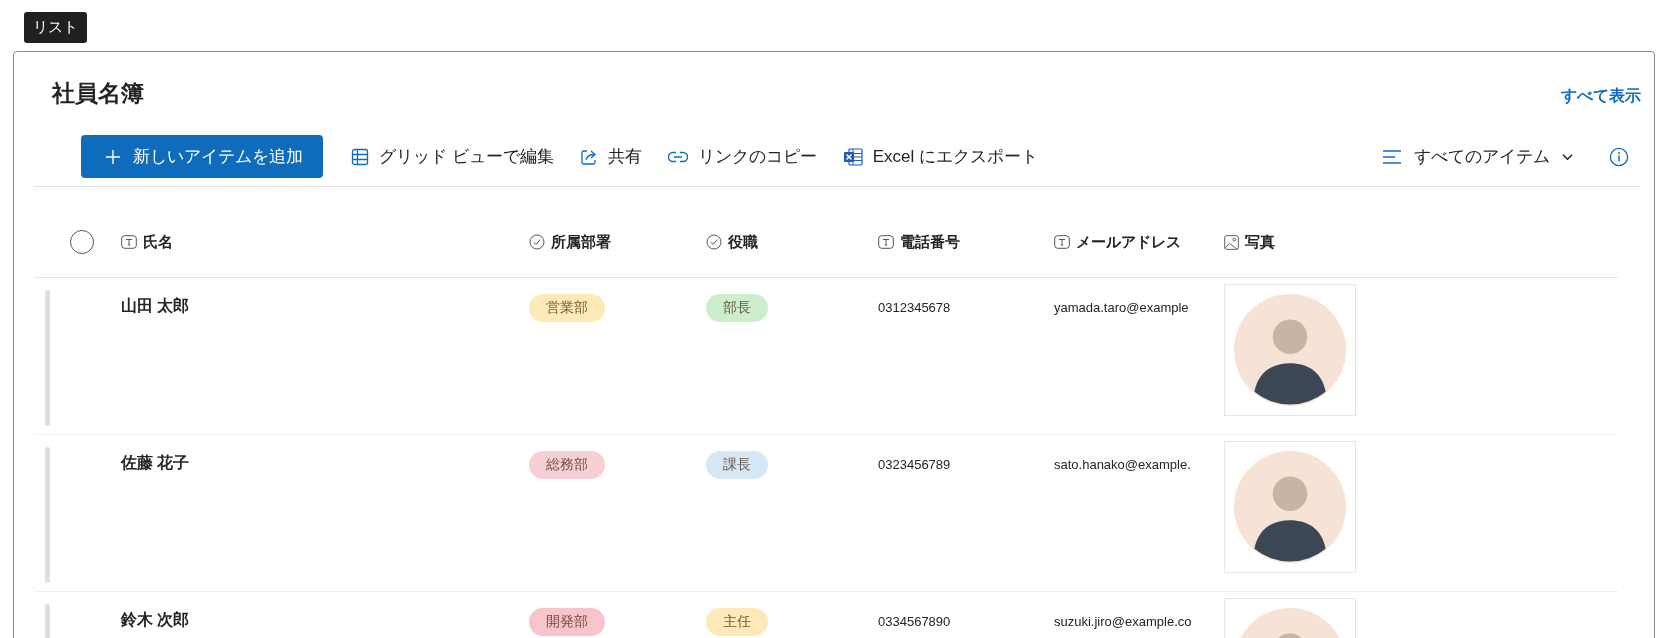 Image resolution: width=1668 pixels, height=638 pixels. What do you see at coordinates (155, 306) in the screenshot?
I see `name-cell-text: 山田 太郎` at bounding box center [155, 306].